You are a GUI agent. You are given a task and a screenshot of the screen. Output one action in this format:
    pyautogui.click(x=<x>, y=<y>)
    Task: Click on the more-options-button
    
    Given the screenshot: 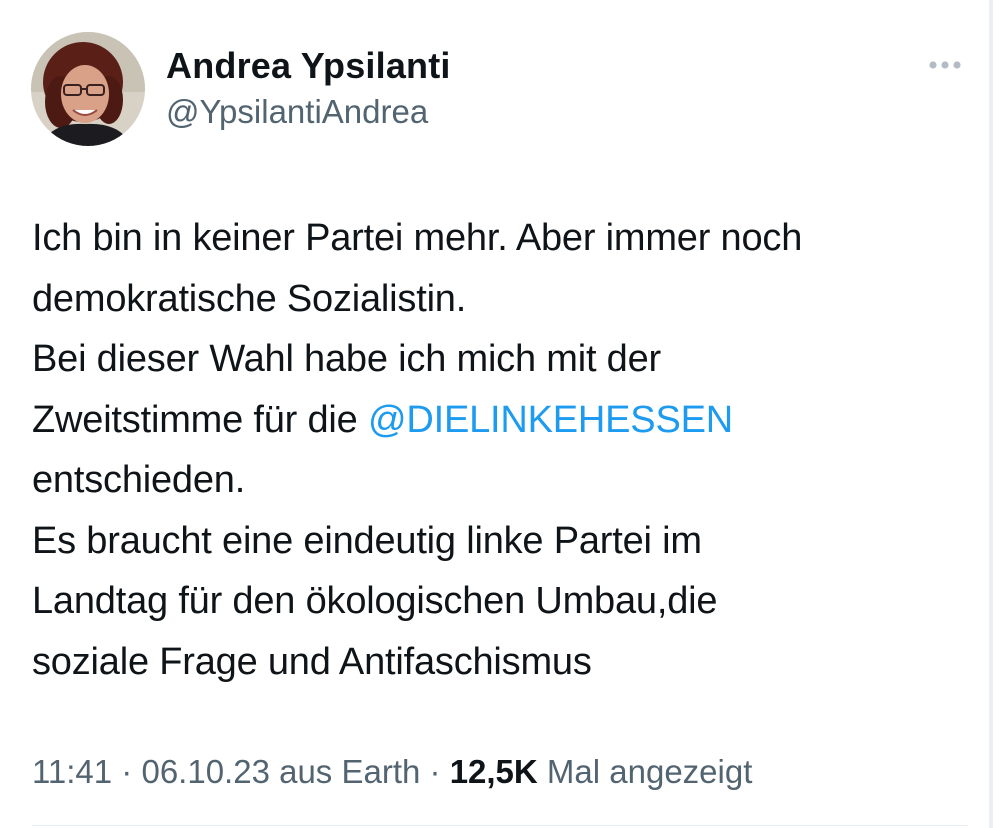 What is the action you would take?
    pyautogui.click(x=945, y=65)
    